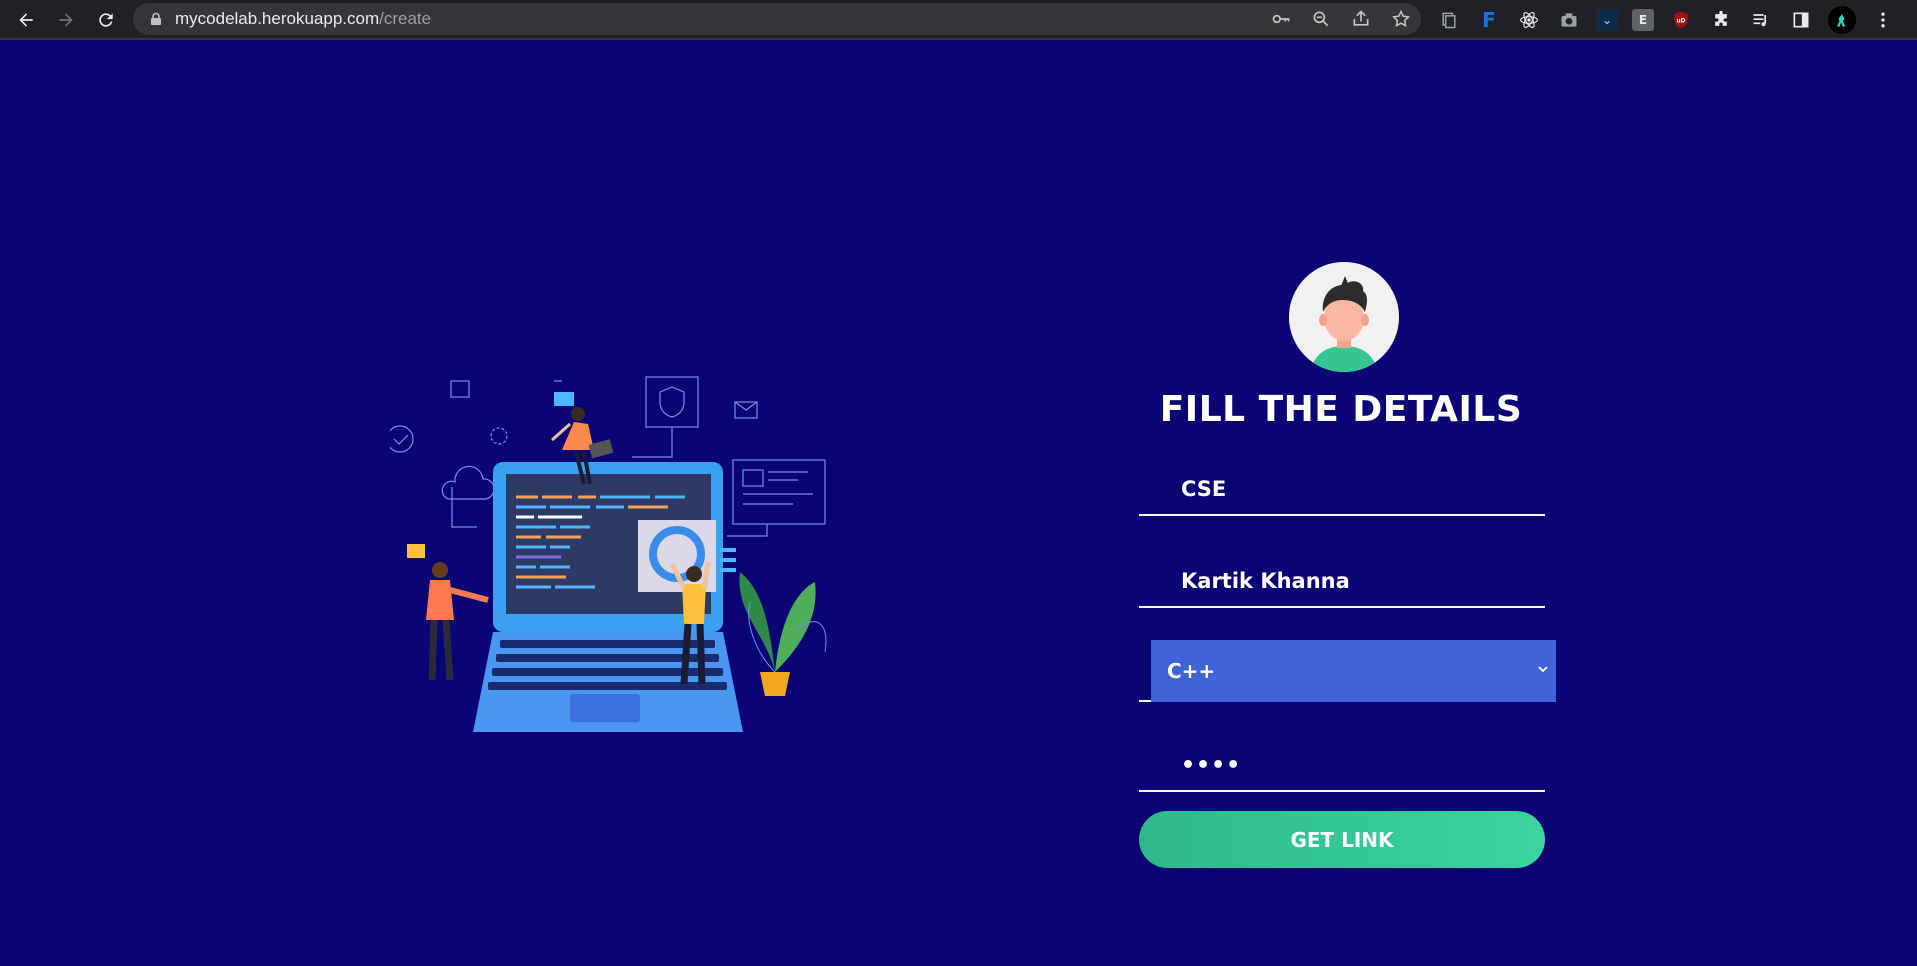  What do you see at coordinates (1361, 19) in the screenshot?
I see `share-icon` at bounding box center [1361, 19].